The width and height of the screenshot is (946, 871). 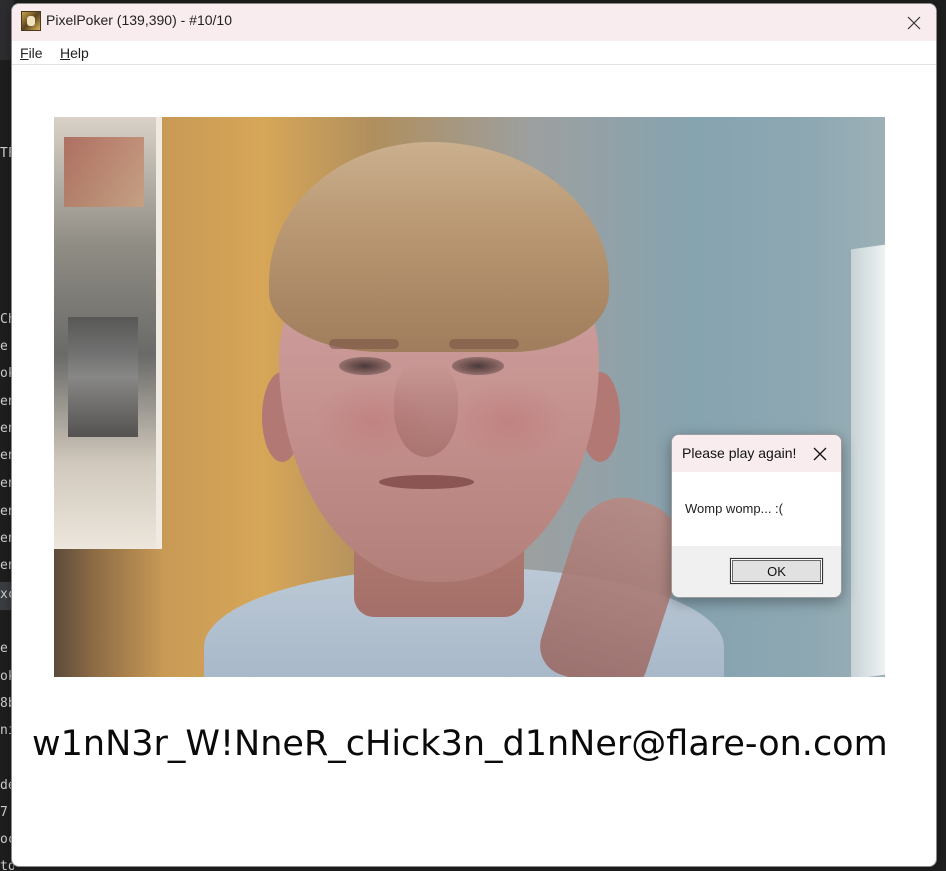 I want to click on window-close-button, so click(x=914, y=22).